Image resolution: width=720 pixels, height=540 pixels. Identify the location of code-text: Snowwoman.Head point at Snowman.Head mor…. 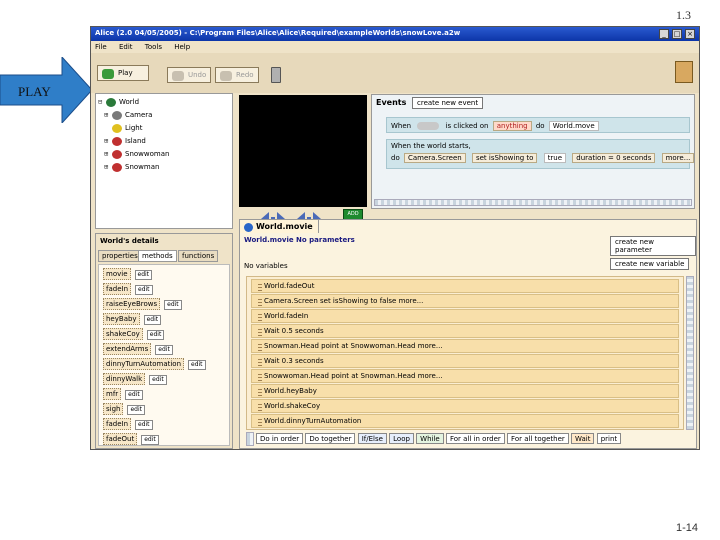
(353, 376).